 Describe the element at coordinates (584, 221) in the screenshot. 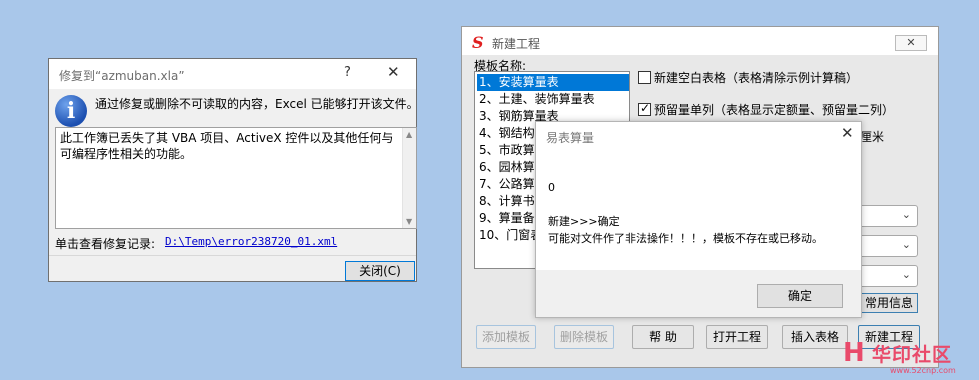

I see `message-line: 新建>>>确定` at that location.